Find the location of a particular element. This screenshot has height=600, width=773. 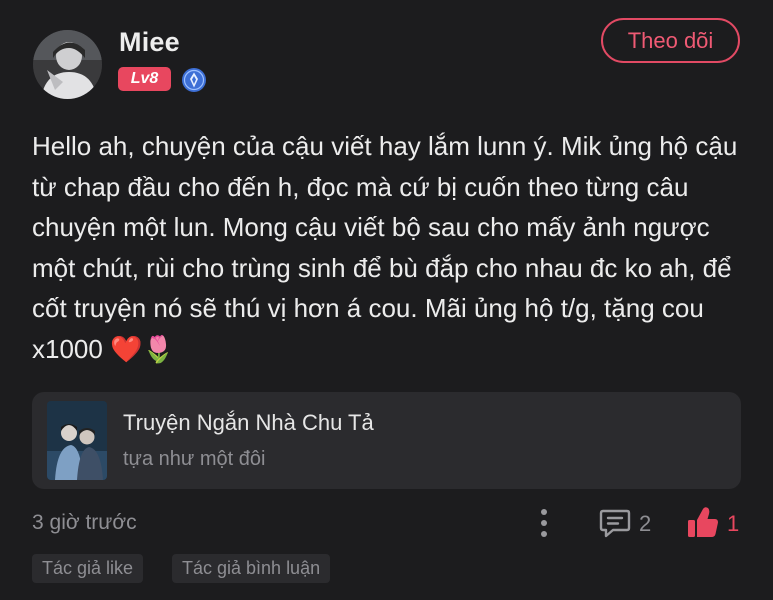

story-title: Truyện Ngắn Nhà Chu Tả is located at coordinates (248, 422).